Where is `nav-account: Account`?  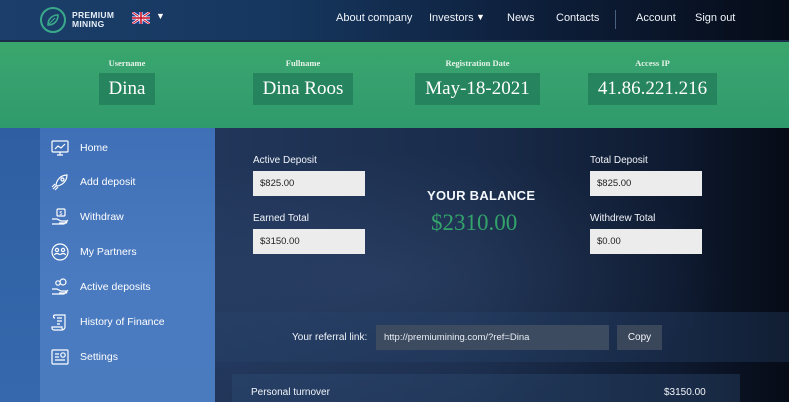
nav-account: Account is located at coordinates (656, 18).